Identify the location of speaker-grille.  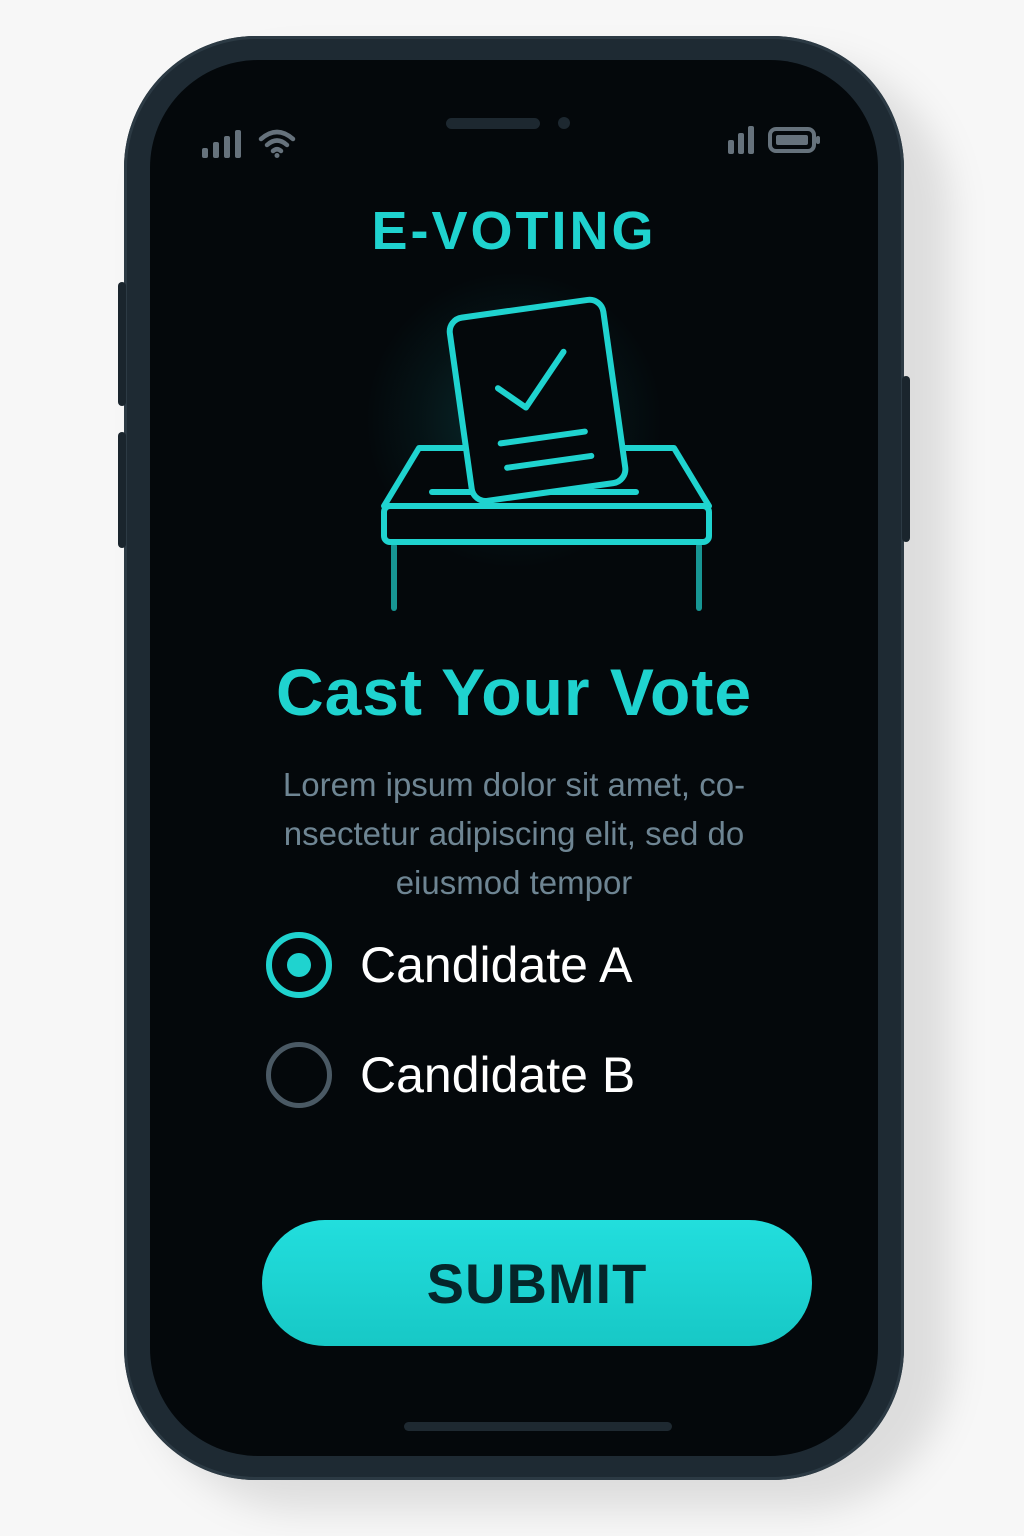
(493, 123).